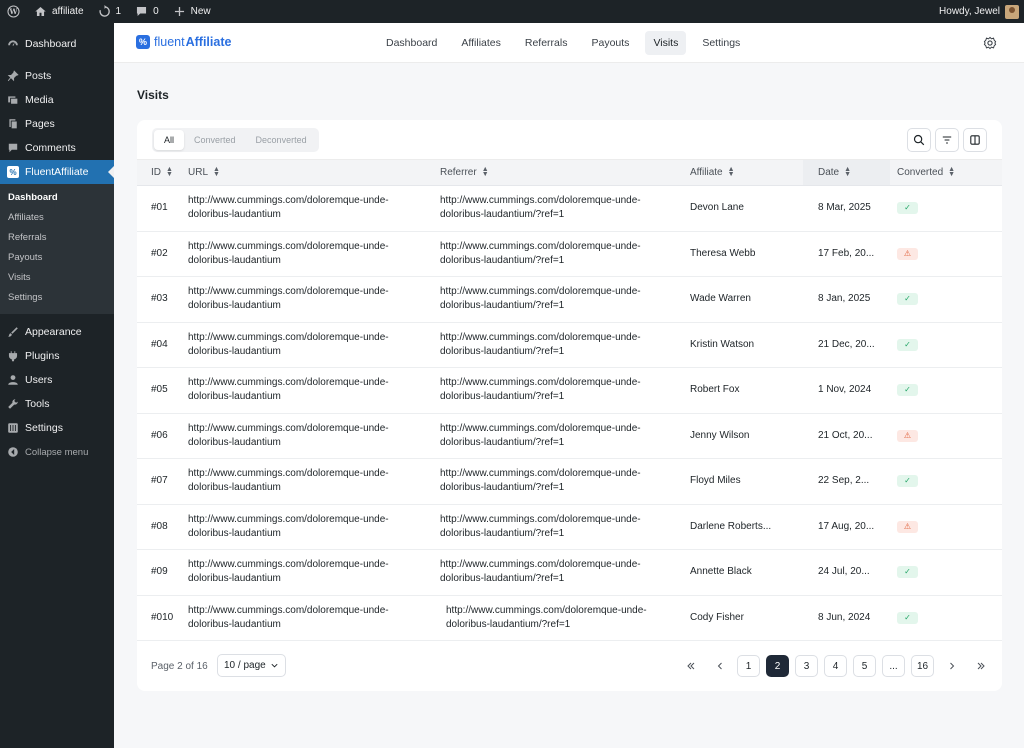 This screenshot has width=1024, height=748. I want to click on cell-id: #02, so click(162, 254).